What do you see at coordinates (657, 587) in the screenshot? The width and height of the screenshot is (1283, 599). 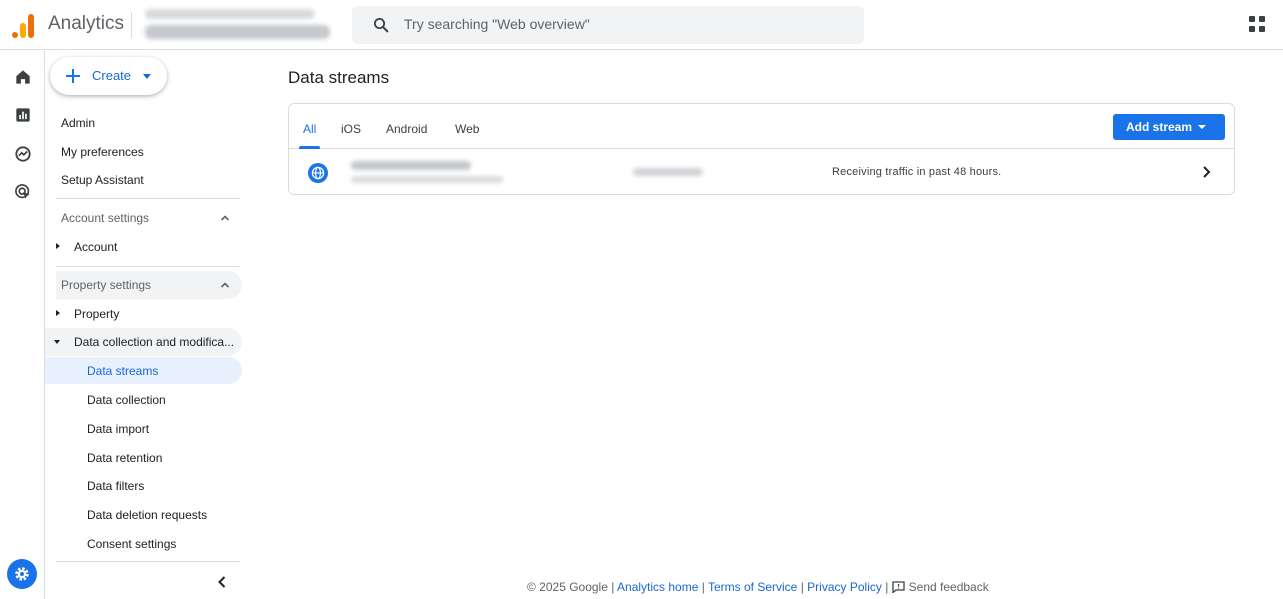 I see `footer-link-analytics-home: Analytics home` at bounding box center [657, 587].